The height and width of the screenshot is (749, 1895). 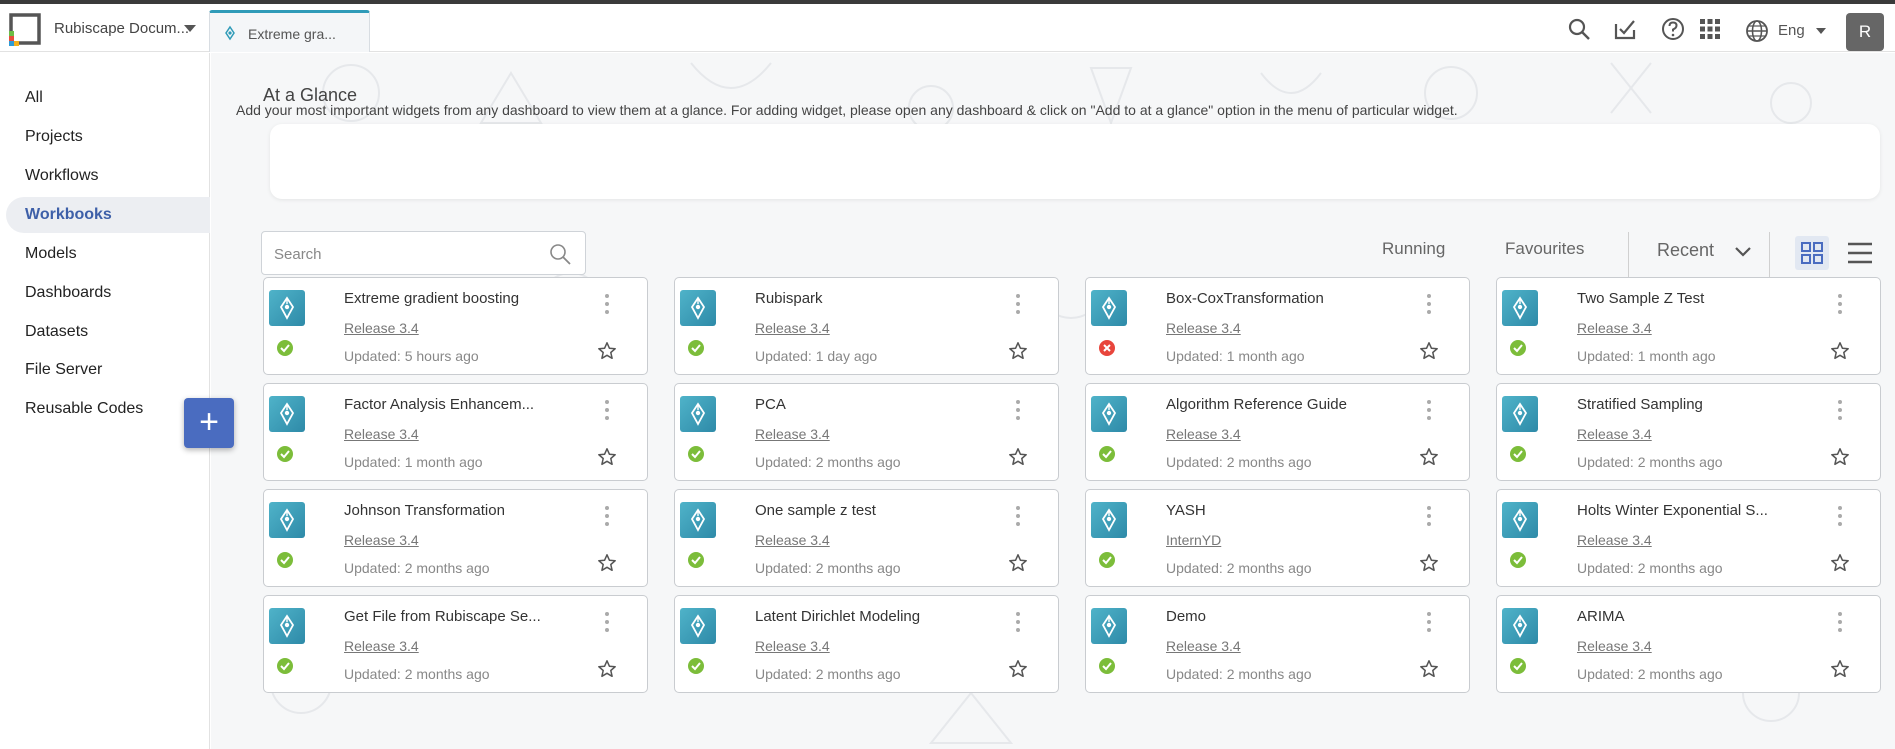 What do you see at coordinates (1277, 538) in the screenshot?
I see `workbook-card: YASH InternYD Updated: 2 months ago` at bounding box center [1277, 538].